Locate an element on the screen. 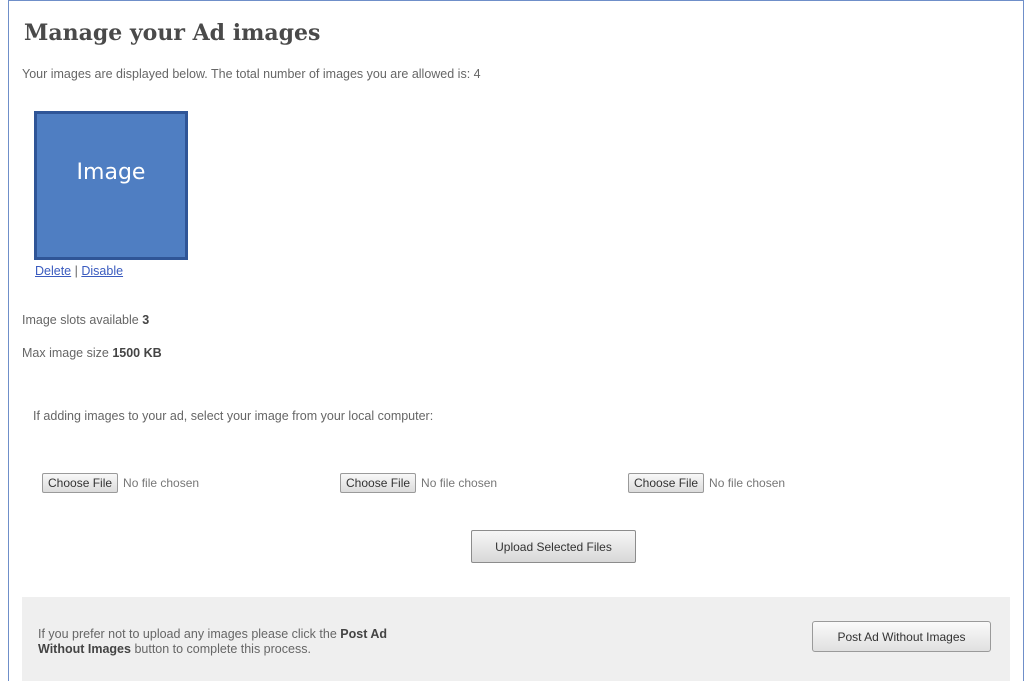  maxsize-info: Max image size 1500 KB is located at coordinates (92, 353).